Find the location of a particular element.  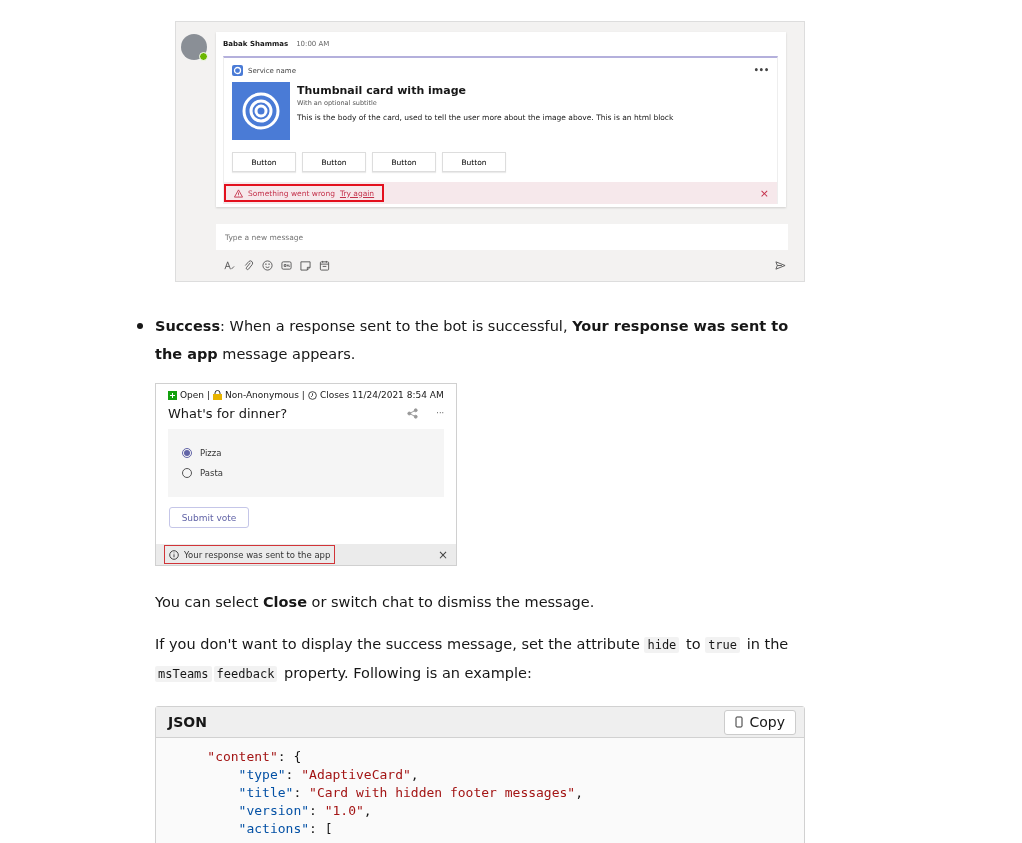

code-text: "content": { "type": "AdaptiveCard", "title": "Card with hidden footer messages", "version": "1.0", "actions": [ is located at coordinates (395, 793).